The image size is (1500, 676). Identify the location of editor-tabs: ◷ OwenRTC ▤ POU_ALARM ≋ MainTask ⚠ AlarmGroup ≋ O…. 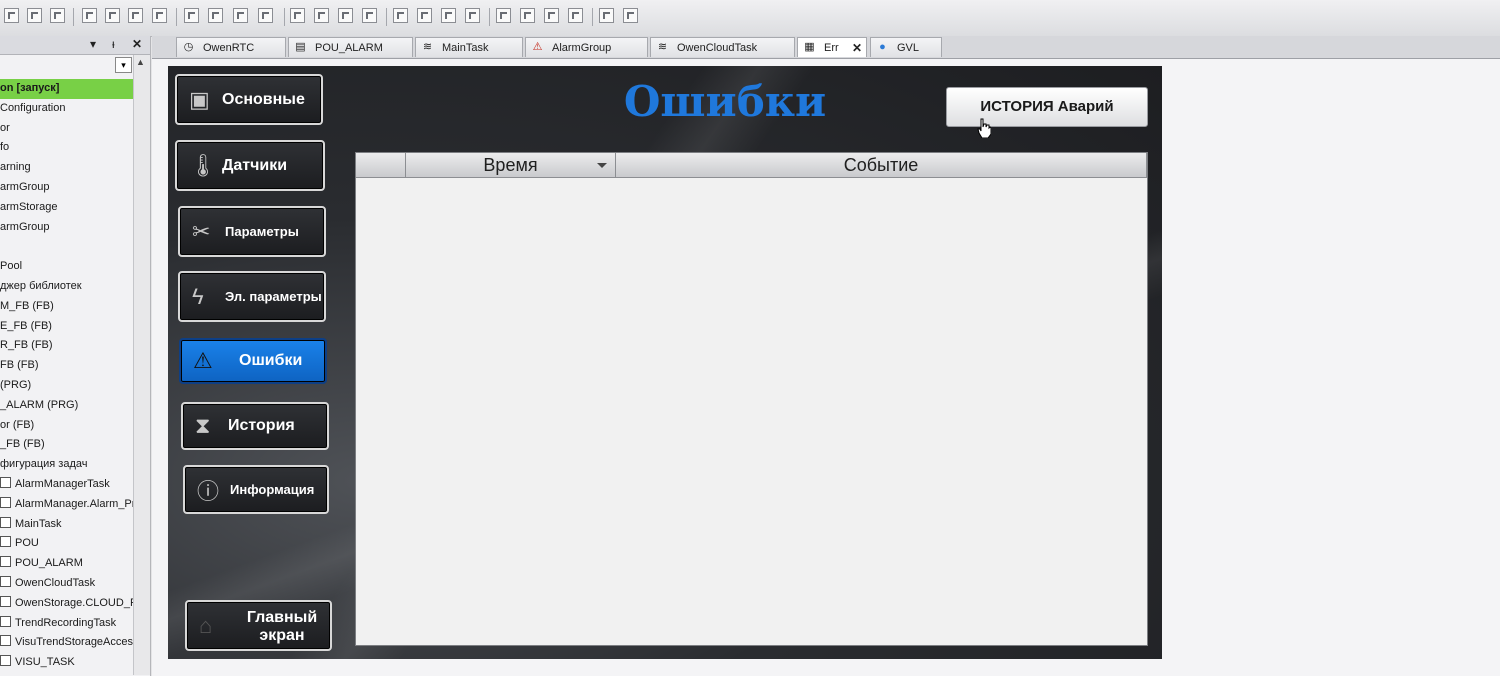
(826, 47).